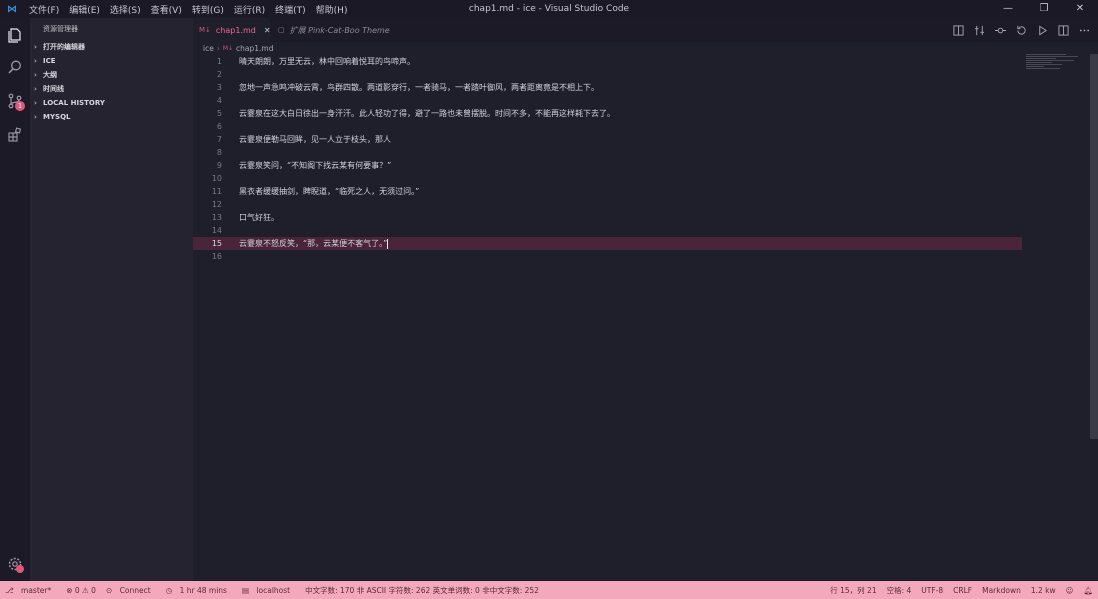 The height and width of the screenshot is (599, 1098). Describe the element at coordinates (268, 590) in the screenshot. I see `database-host: ▤ localhost` at that location.